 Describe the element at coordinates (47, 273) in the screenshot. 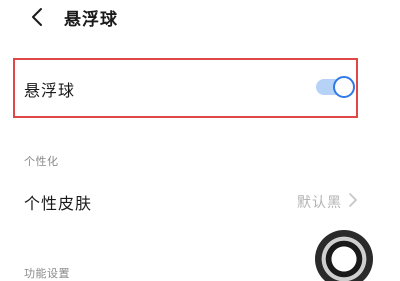

I see `section-title-function-settings: 功能设置` at that location.